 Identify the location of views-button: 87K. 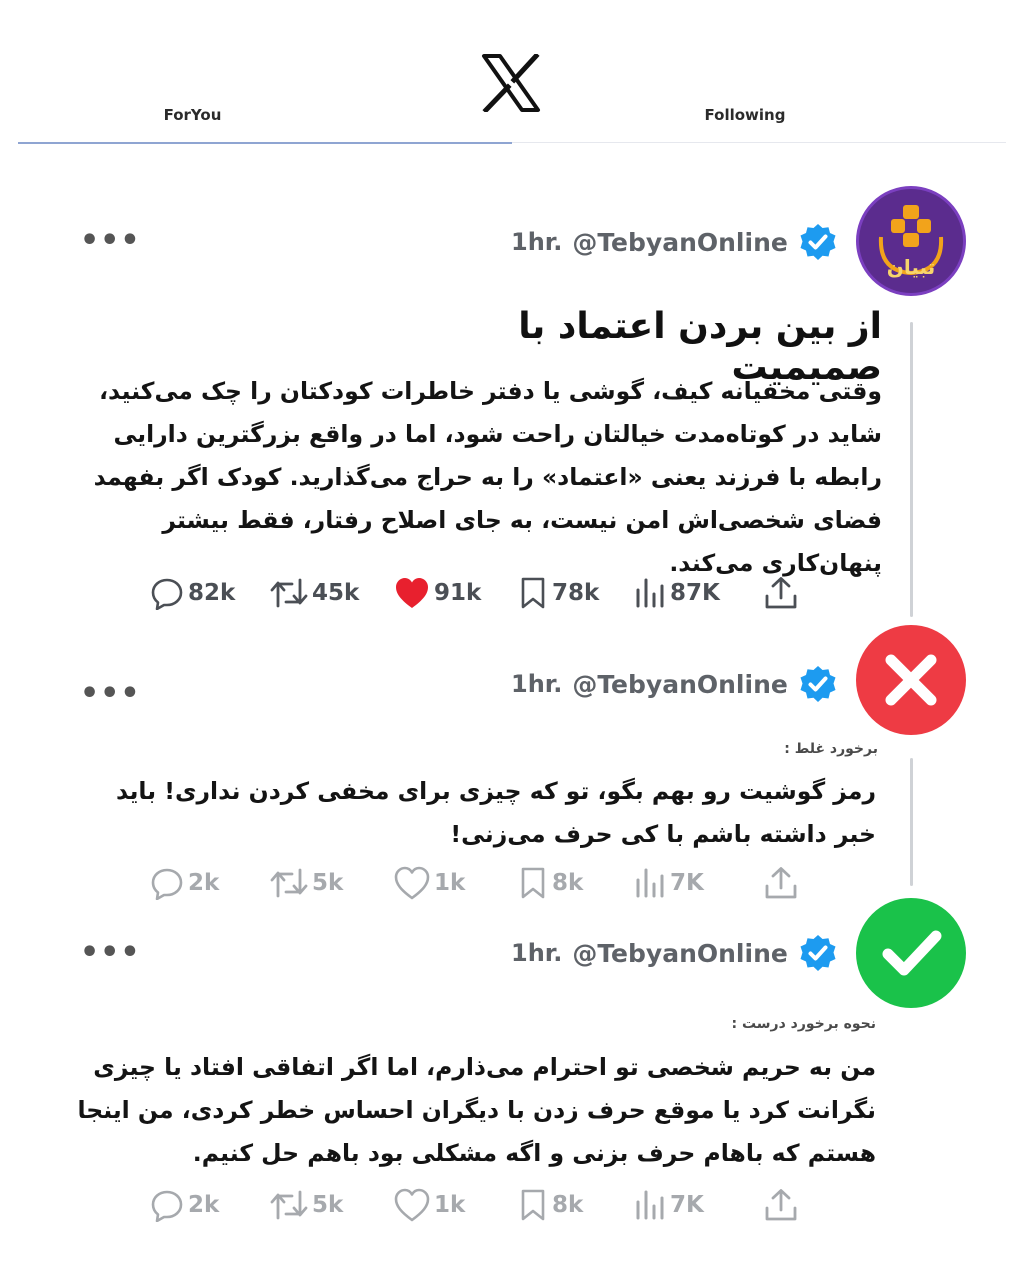
(699, 593).